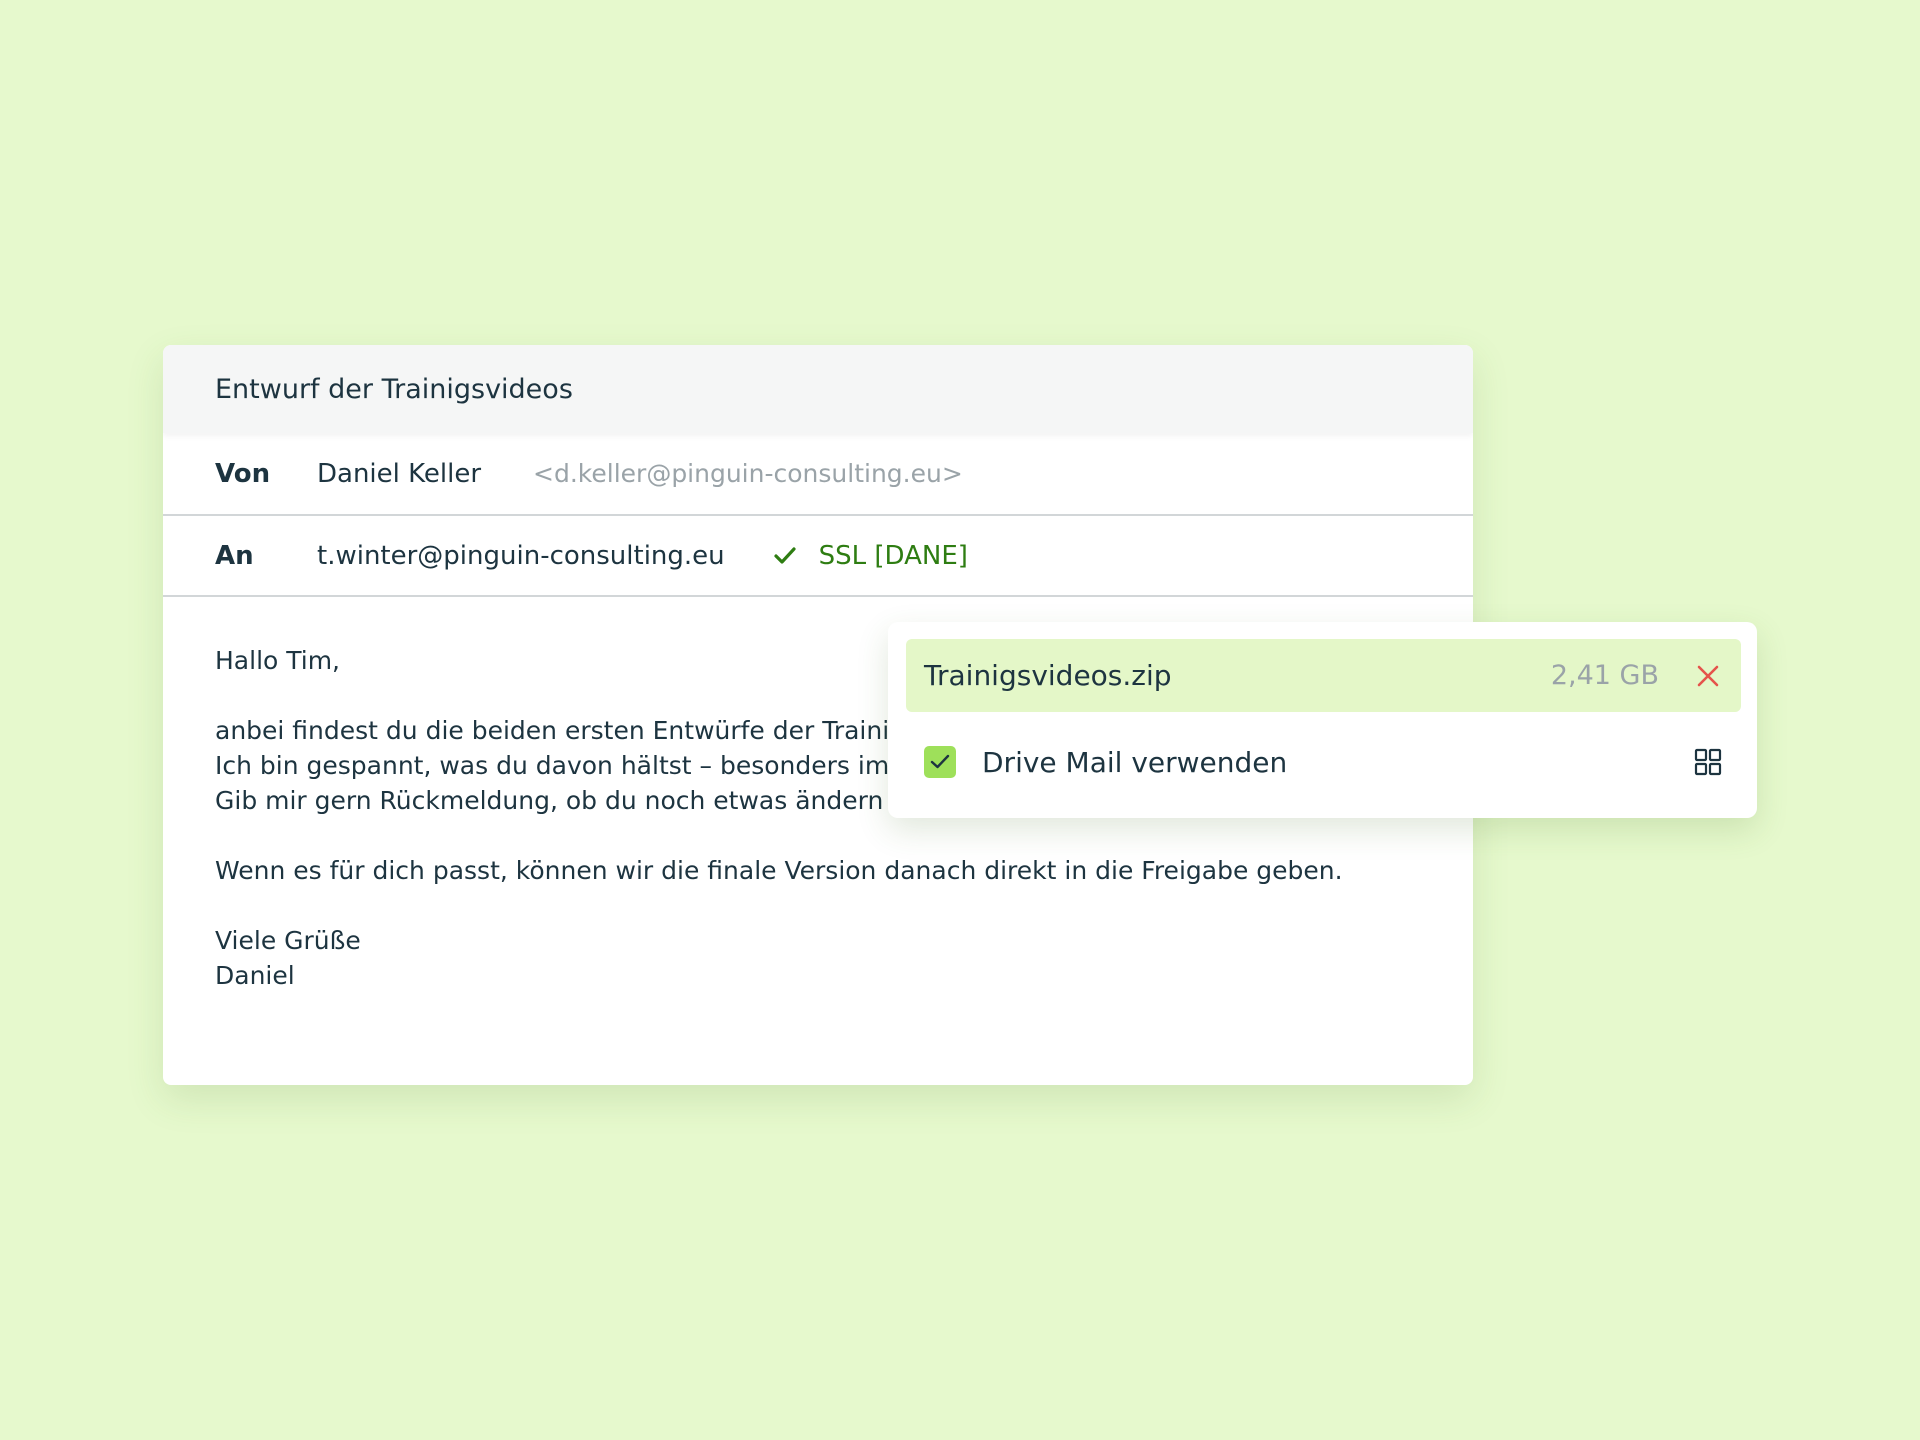  I want to click on close-icon, so click(1708, 675).